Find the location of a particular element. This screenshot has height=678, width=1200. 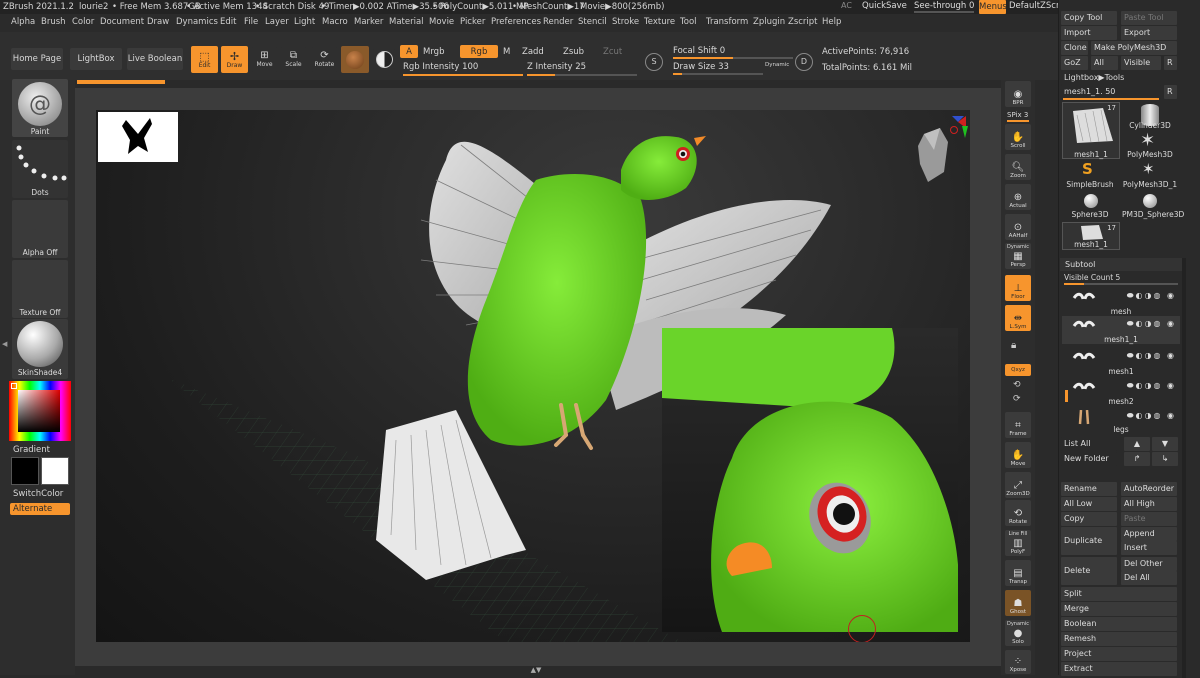

rotate-z-icon: ⟳ is located at coordinates (1017, 399).